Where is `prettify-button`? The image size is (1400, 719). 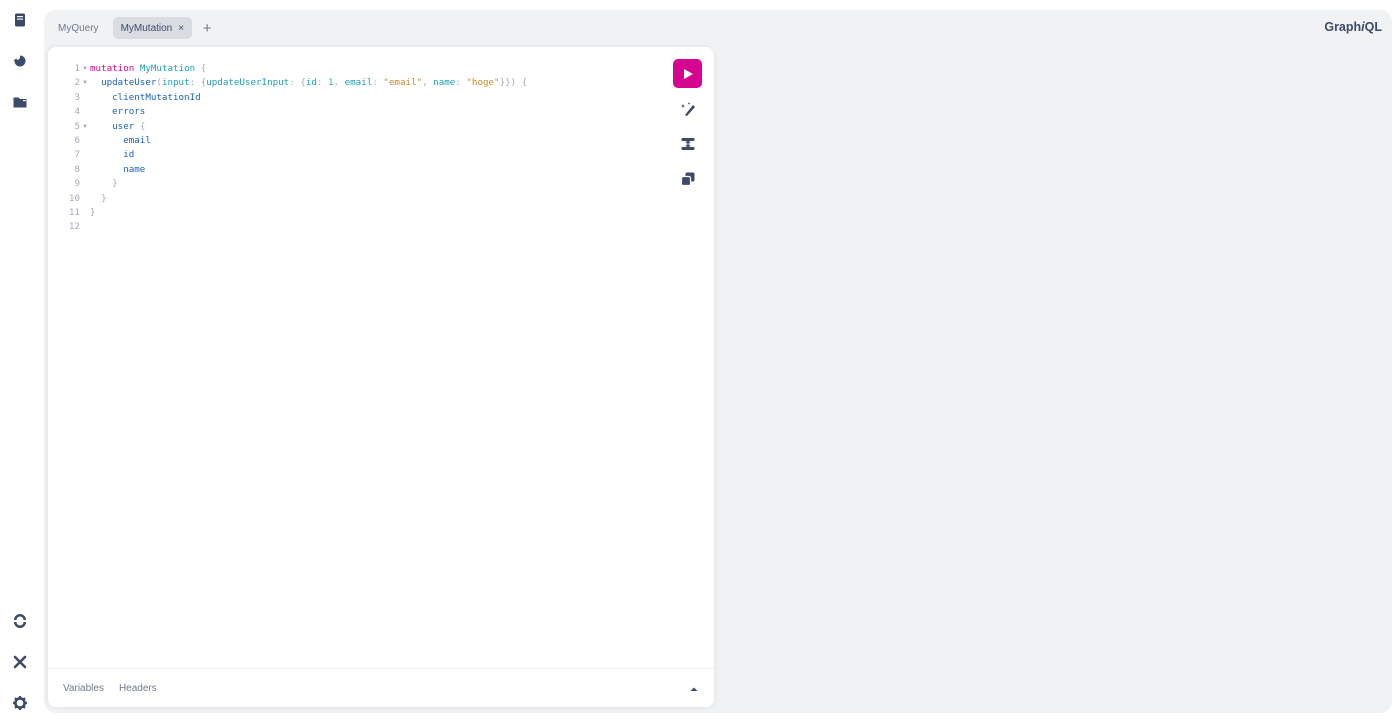
prettify-button is located at coordinates (687, 108).